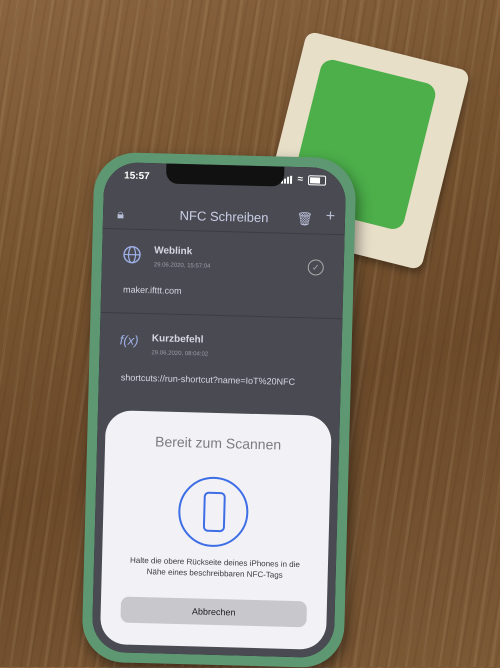  I want to click on cancel-button: Abbrechen, so click(213, 612).